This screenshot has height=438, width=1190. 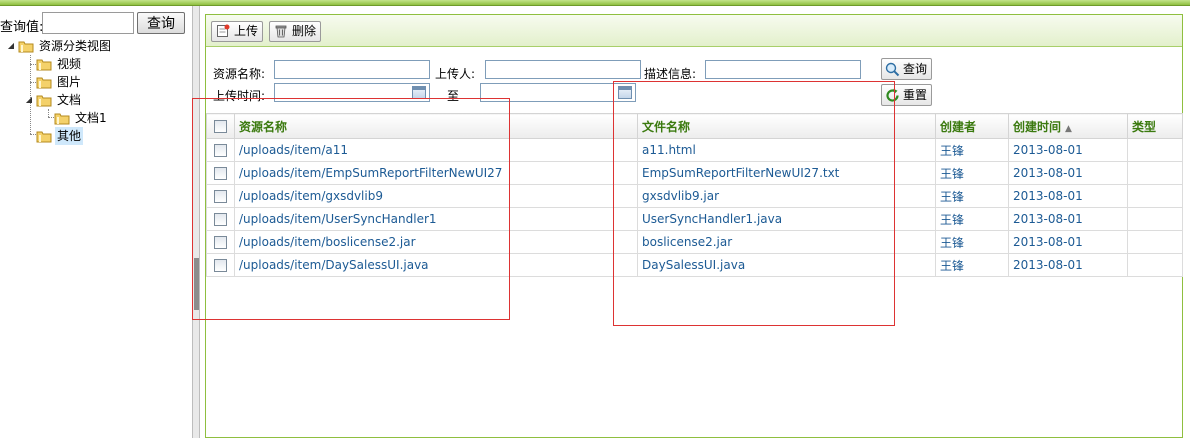 I want to click on tree-connector, so click(x=48, y=113).